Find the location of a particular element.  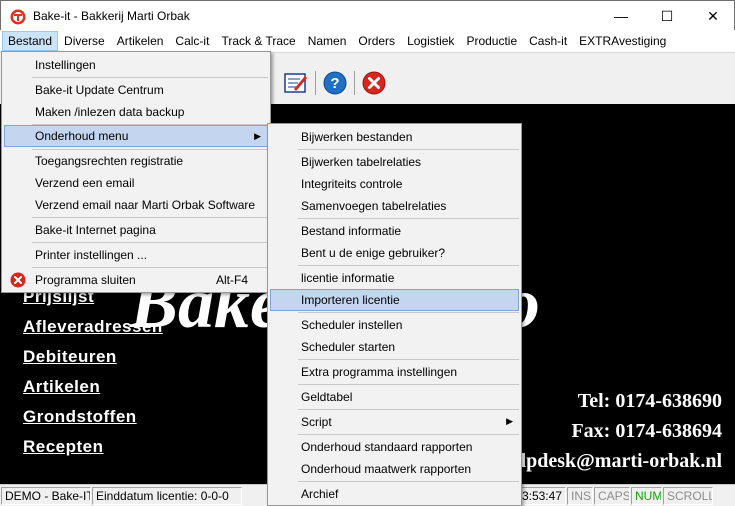

shortcut-label: Alt-F4 is located at coordinates (231, 280).